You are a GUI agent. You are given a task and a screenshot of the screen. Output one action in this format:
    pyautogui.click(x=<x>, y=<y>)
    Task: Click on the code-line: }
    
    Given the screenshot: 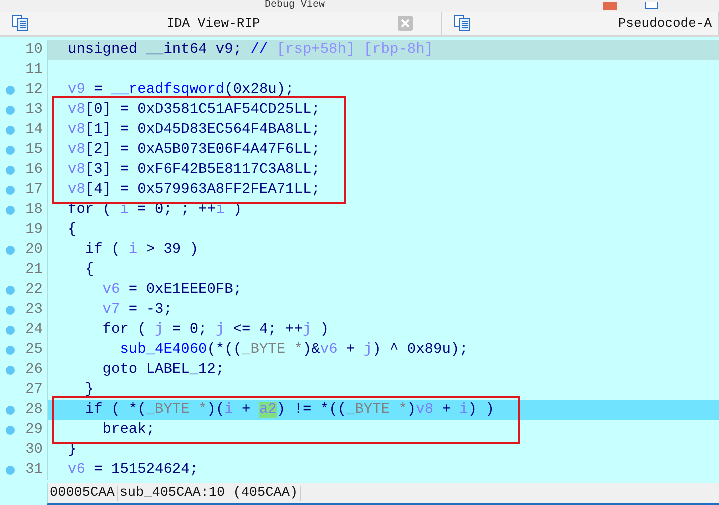 What is the action you would take?
    pyautogui.click(x=89, y=390)
    